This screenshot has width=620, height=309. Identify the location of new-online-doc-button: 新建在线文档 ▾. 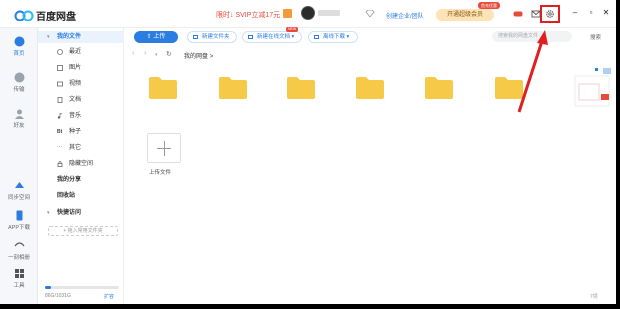
(272, 37).